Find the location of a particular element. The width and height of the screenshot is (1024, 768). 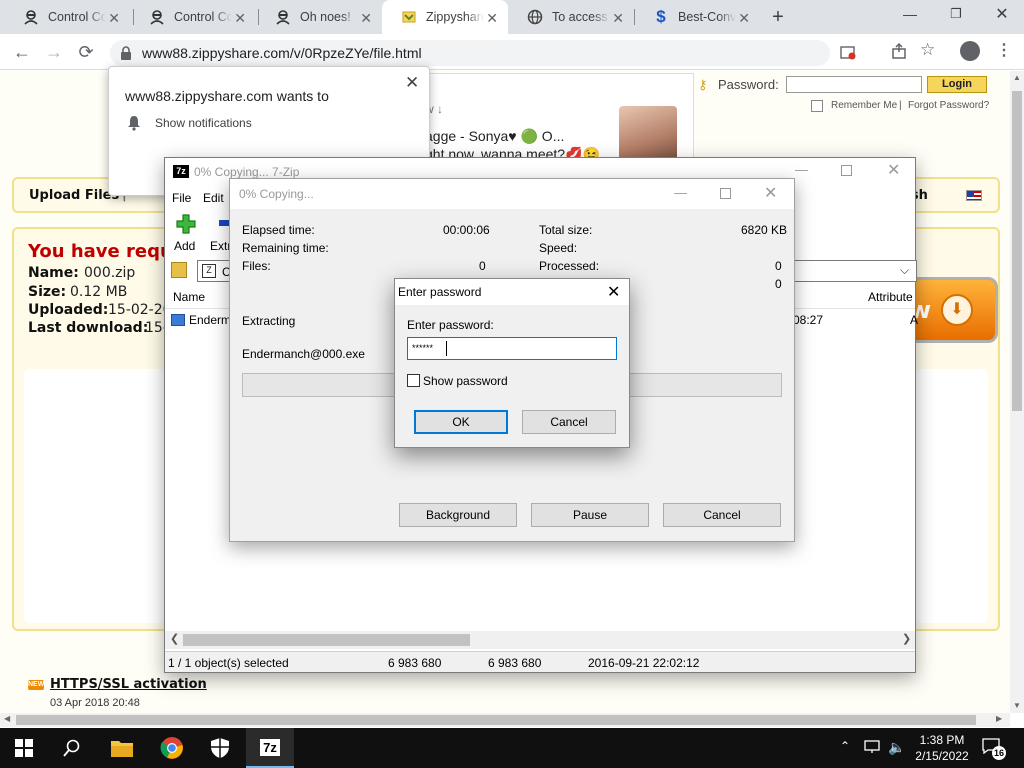

zippyshare-icon is located at coordinates (409, 17).